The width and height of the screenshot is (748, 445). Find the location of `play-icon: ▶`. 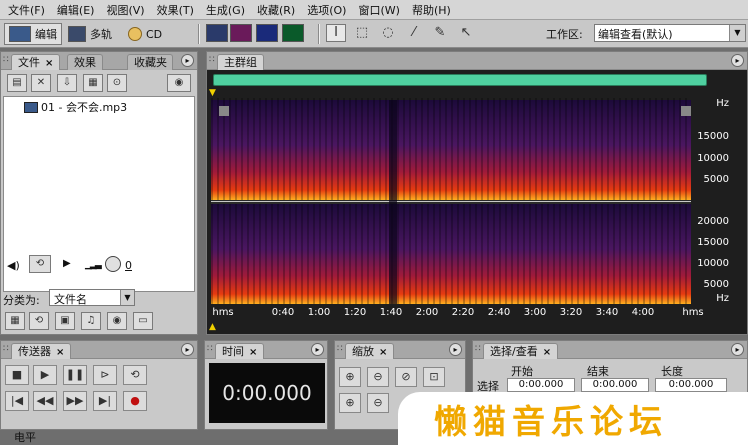

play-icon: ▶ is located at coordinates (67, 263).